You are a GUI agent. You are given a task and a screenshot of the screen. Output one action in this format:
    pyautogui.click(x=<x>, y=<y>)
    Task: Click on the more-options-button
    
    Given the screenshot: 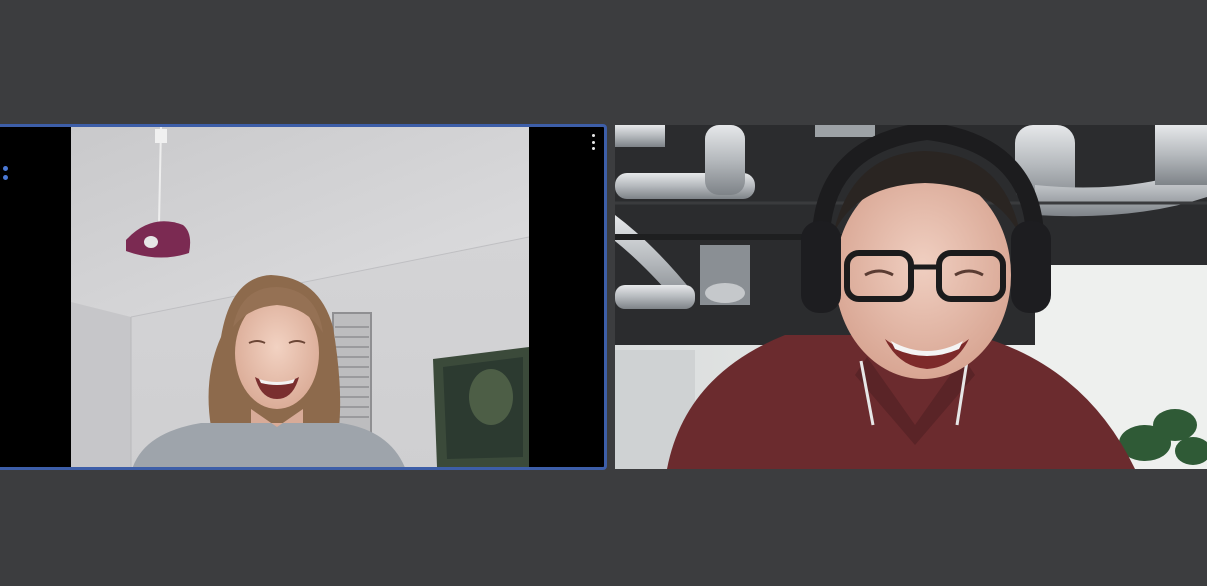 What is the action you would take?
    pyautogui.click(x=593, y=142)
    